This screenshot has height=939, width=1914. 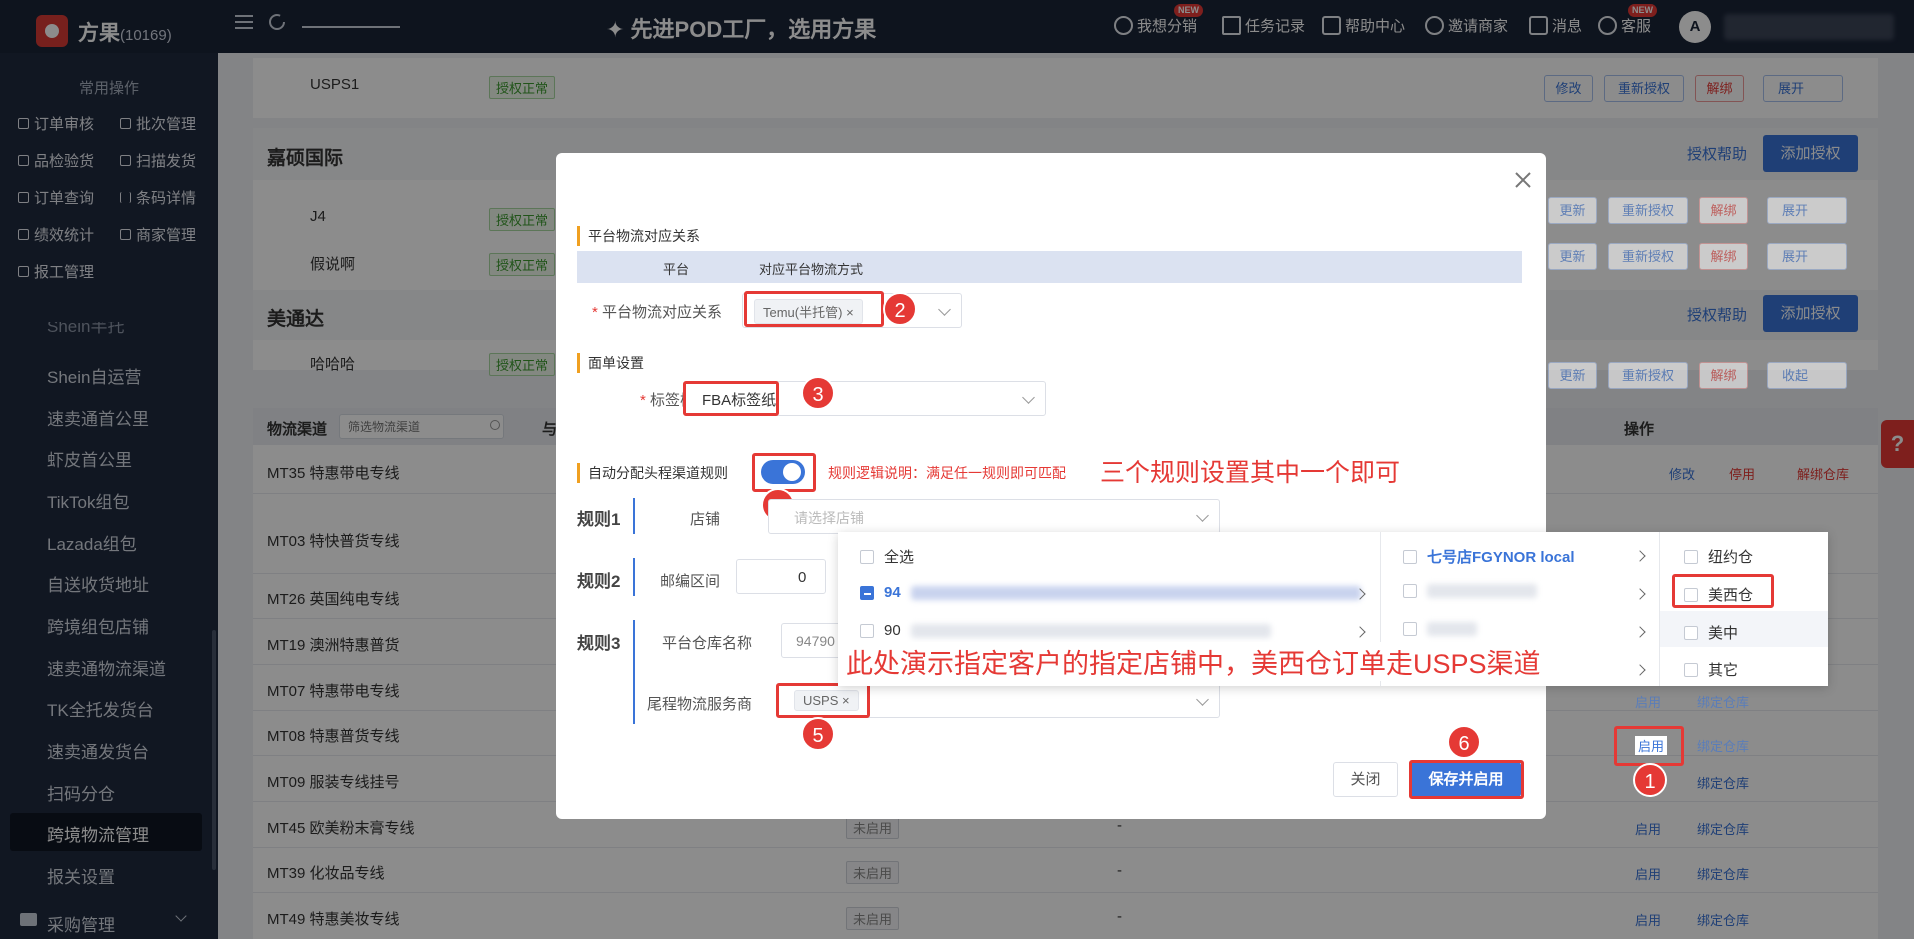 What do you see at coordinates (815, 641) in the screenshot?
I see `warehouse-value: 94790` at bounding box center [815, 641].